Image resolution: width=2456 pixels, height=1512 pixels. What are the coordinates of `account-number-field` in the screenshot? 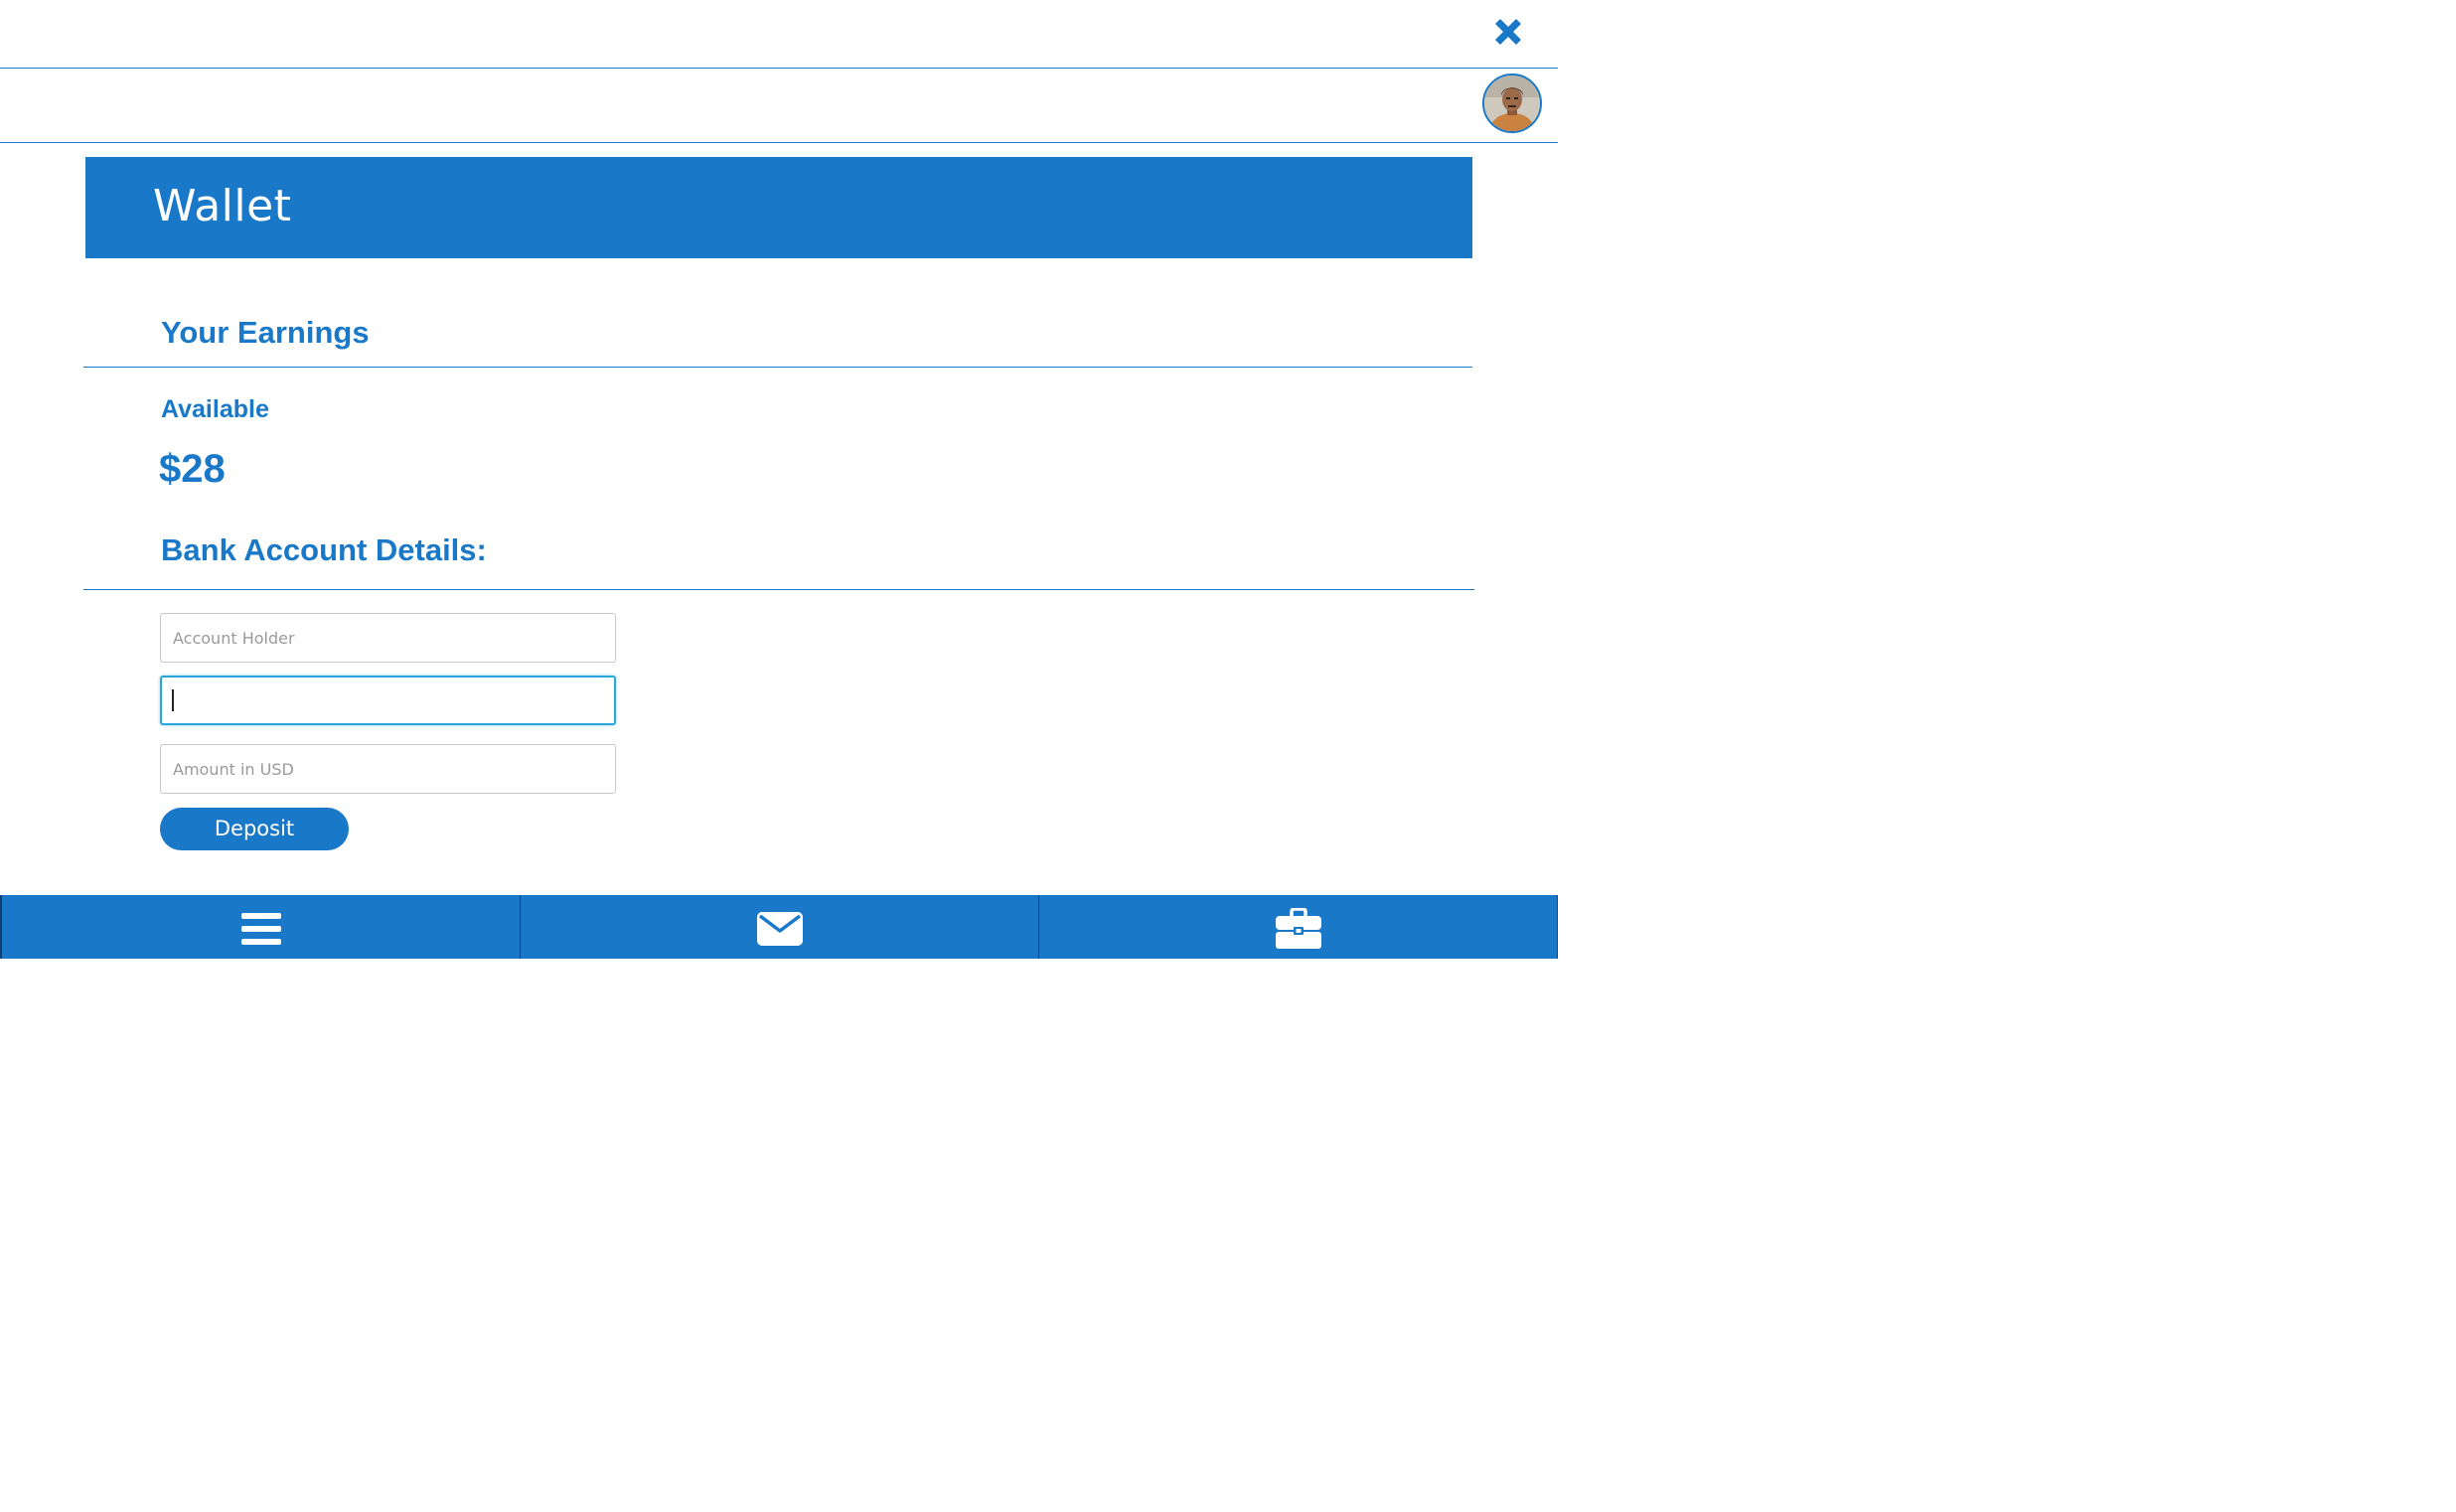 It's located at (388, 700).